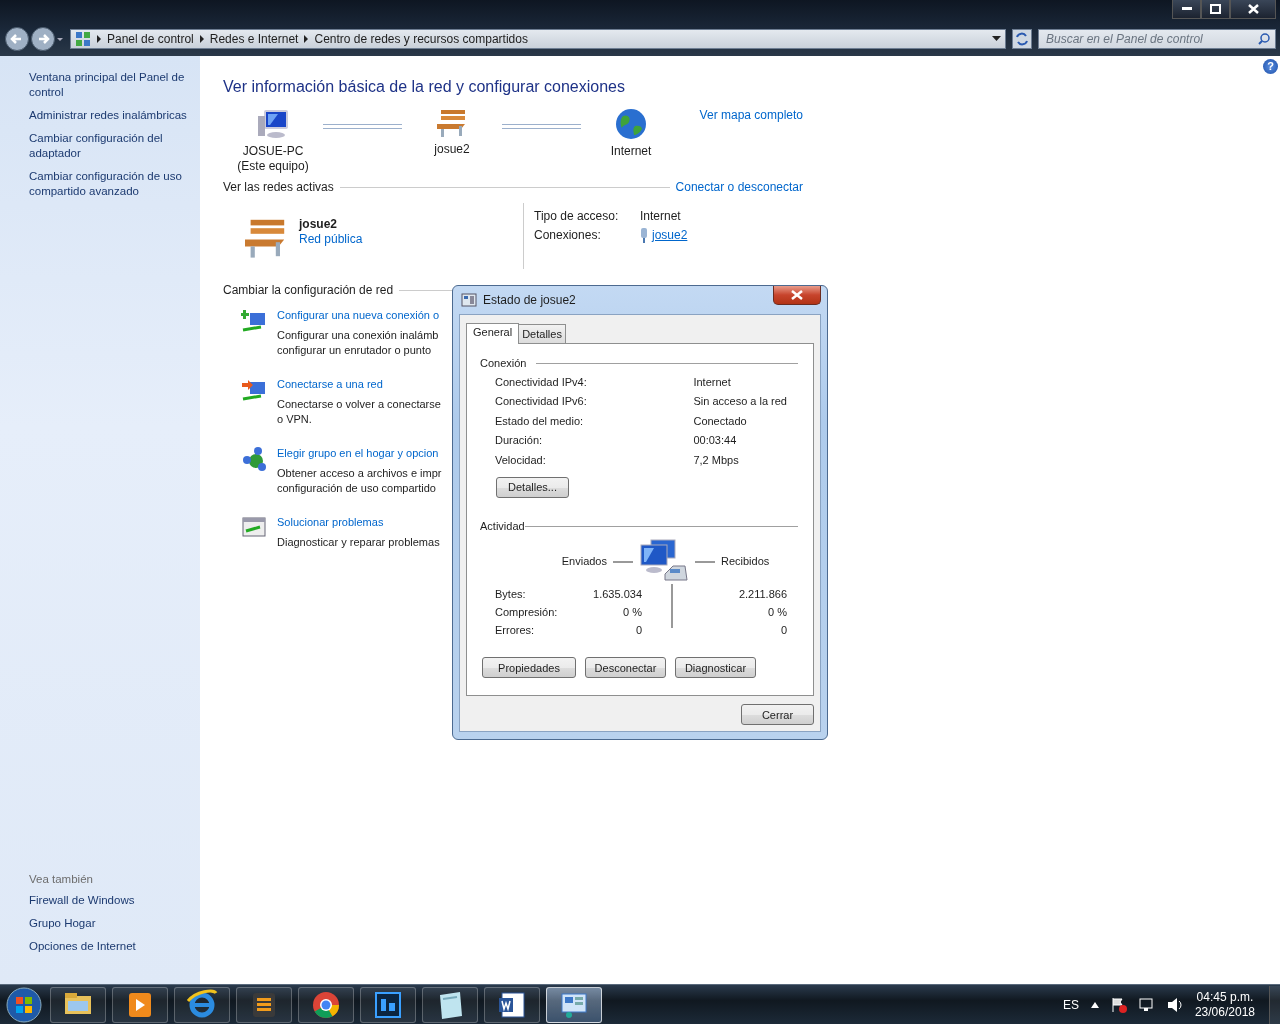  I want to click on dialog-button: Propiedades, so click(529, 668).